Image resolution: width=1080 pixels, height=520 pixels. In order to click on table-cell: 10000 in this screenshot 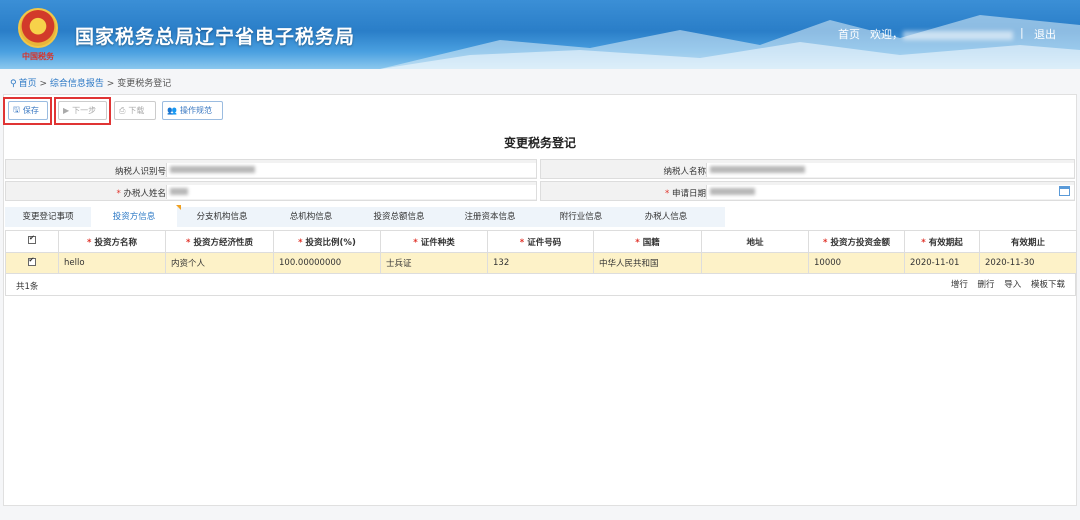, I will do `click(856, 263)`.